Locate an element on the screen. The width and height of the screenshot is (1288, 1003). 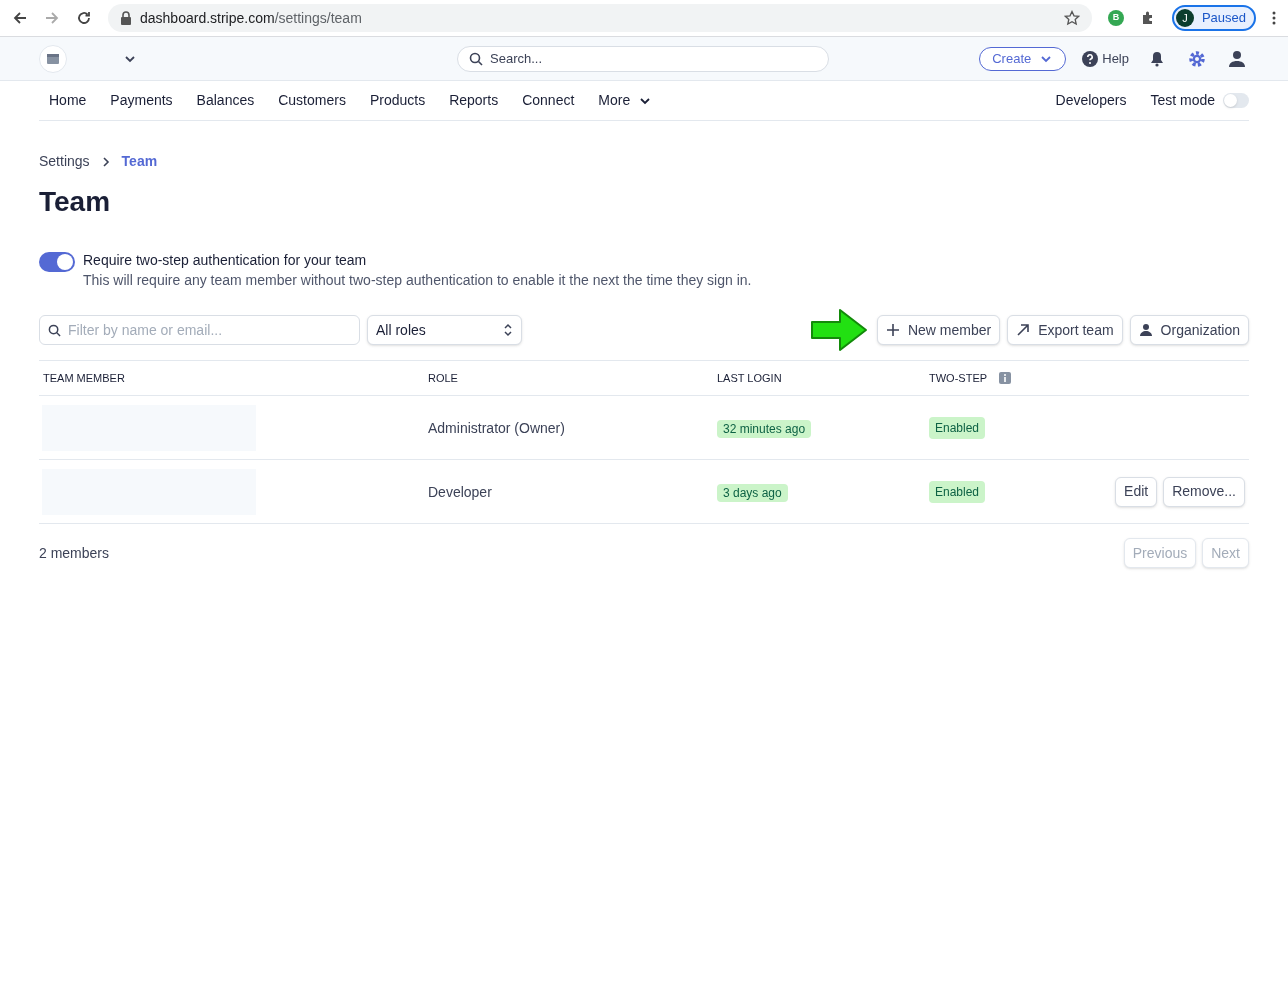
column-header: LAST LOGIN is located at coordinates (749, 378).